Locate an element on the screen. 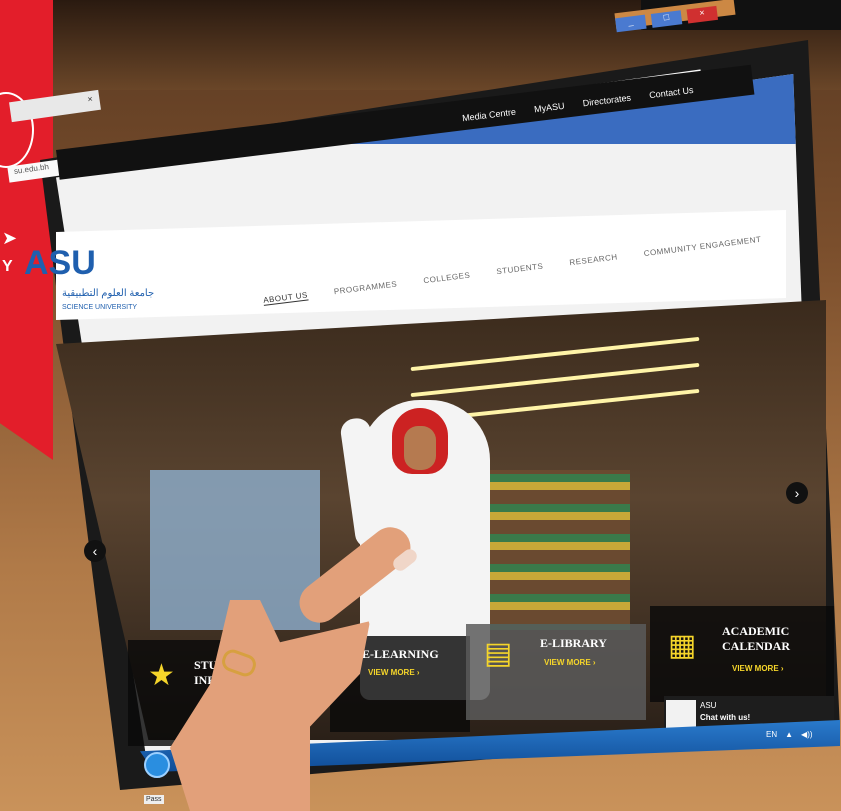 The image size is (841, 811). laurel-star-icon: ★ is located at coordinates (161, 675).